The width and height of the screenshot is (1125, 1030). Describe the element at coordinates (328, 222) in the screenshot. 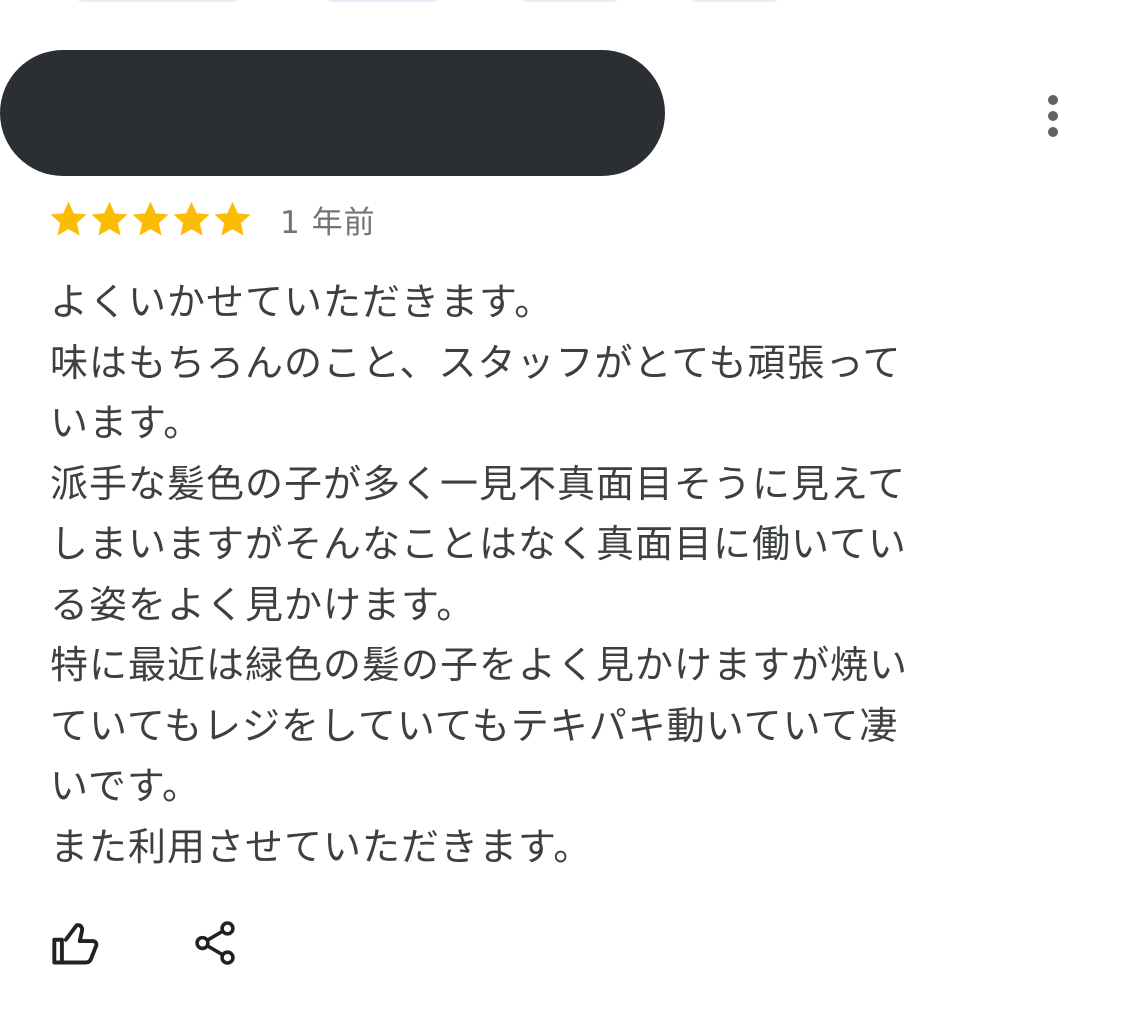

I see `review-time: 1 年前` at that location.